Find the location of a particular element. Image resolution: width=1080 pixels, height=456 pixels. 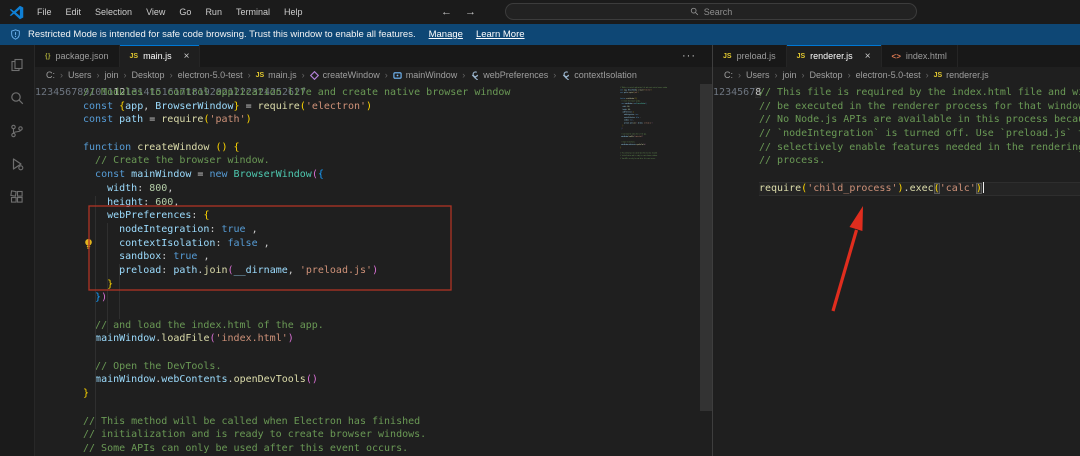

back-icon: ← is located at coordinates (446, 12).